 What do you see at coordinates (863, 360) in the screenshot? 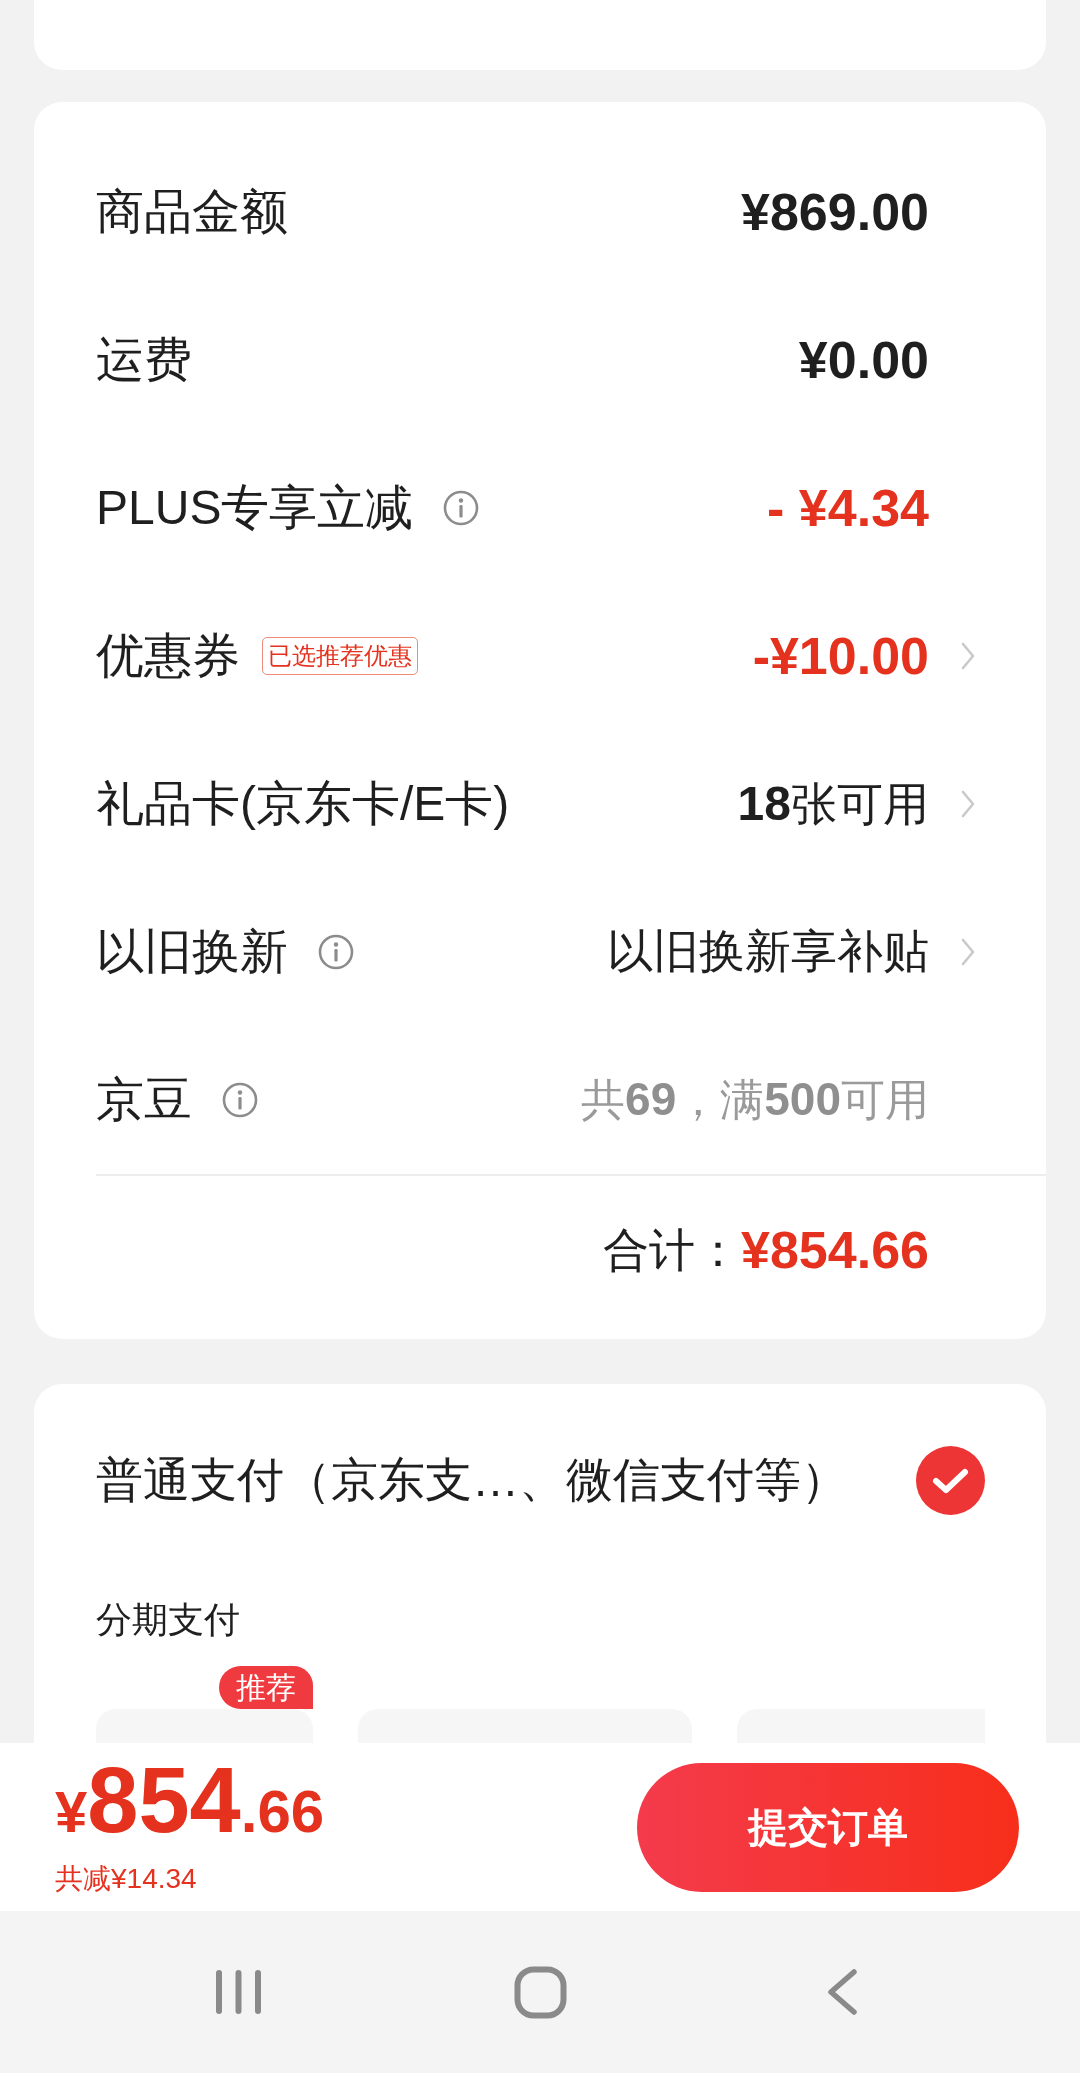
I see `summary-value: ¥0.00` at bounding box center [863, 360].